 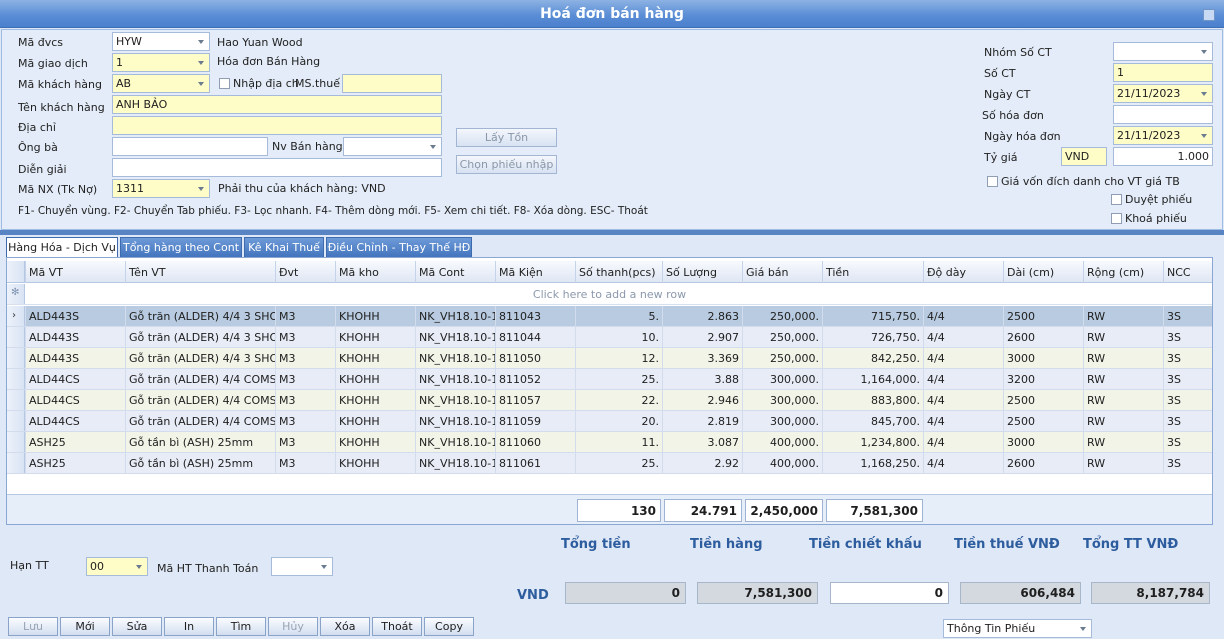 I want to click on nhap-dia-chi-checkbox, so click(x=224, y=83).